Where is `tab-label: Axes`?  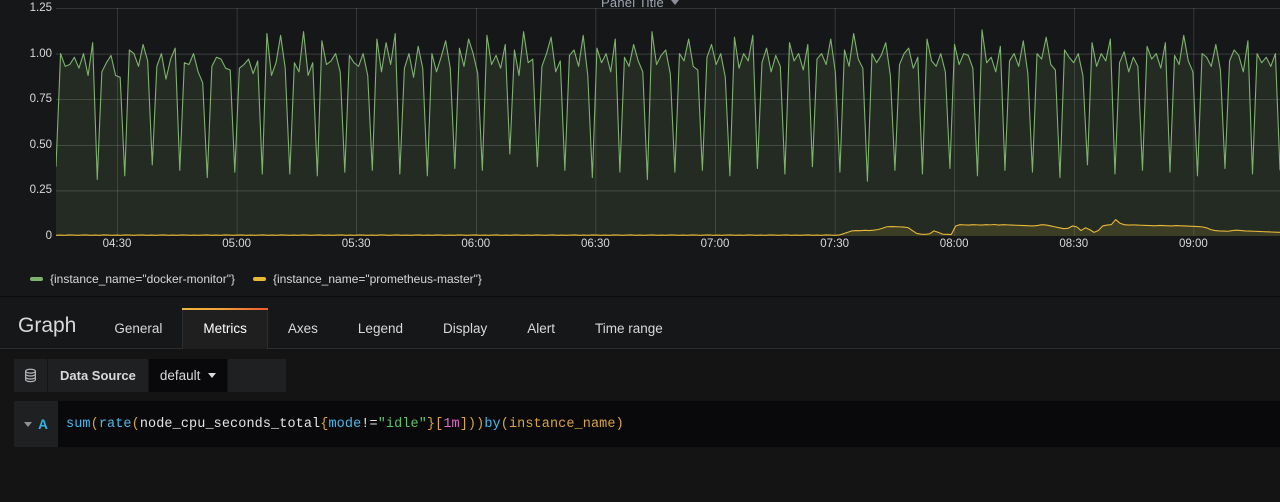 tab-label: Axes is located at coordinates (302, 328).